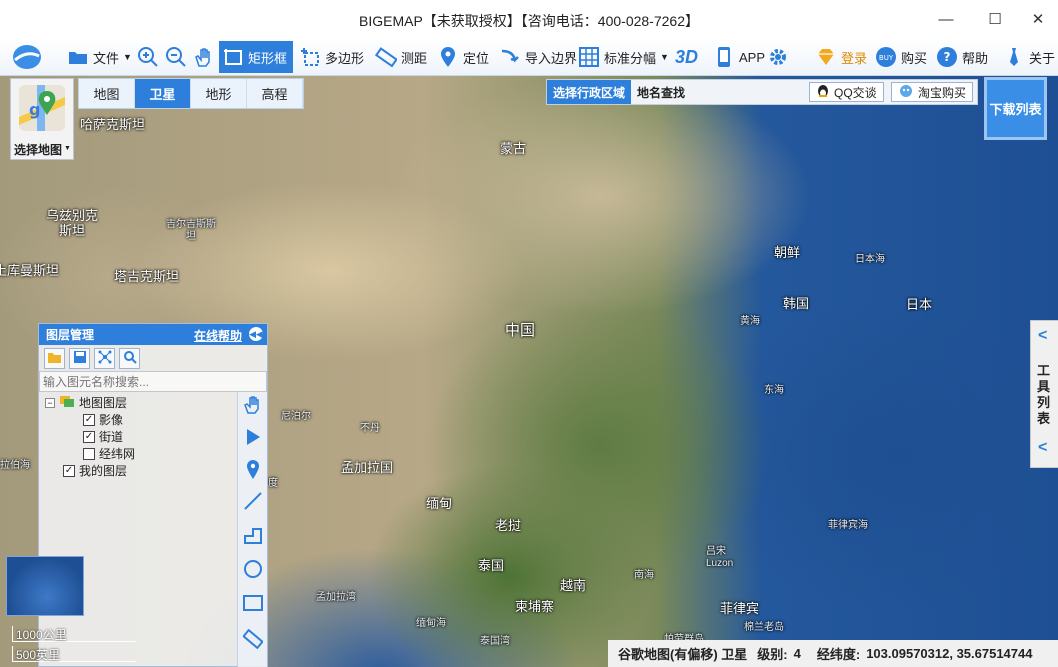  I want to click on settings-button, so click(778, 57).